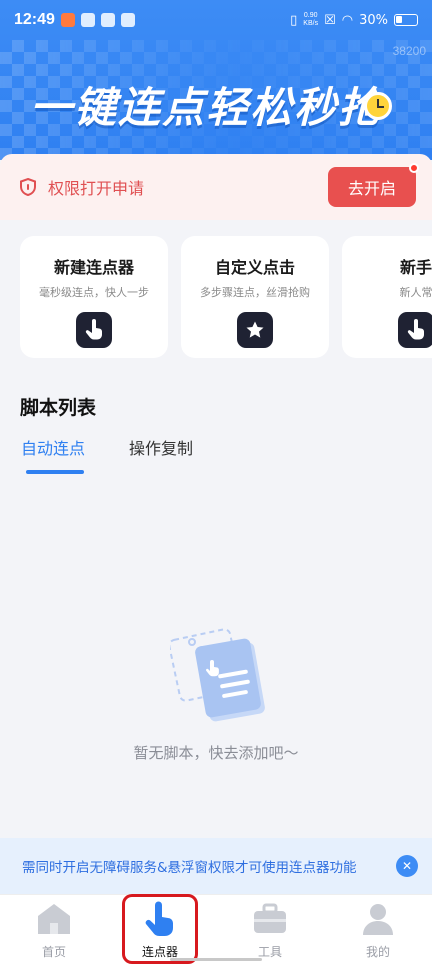 The image size is (432, 964). What do you see at coordinates (216, 929) in the screenshot?
I see `bottom-nav: 首页 连点器 工具 我的` at bounding box center [216, 929].